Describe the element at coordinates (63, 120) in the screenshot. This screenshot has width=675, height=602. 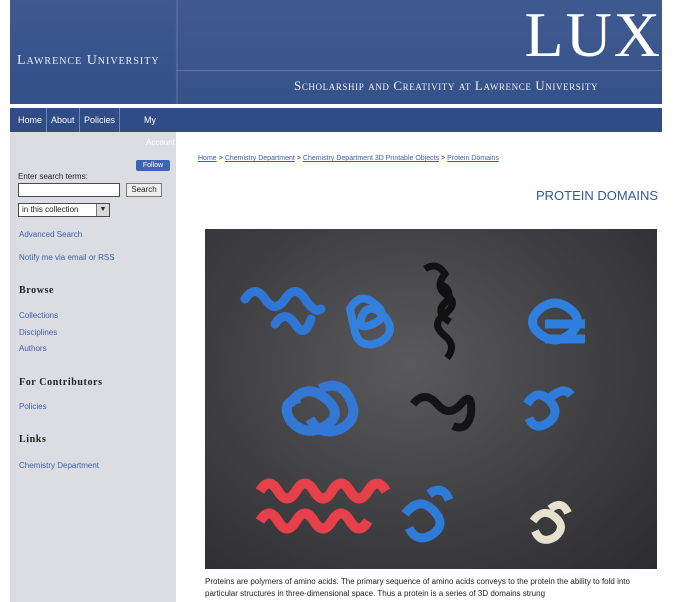
I see `nav-about: About` at that location.